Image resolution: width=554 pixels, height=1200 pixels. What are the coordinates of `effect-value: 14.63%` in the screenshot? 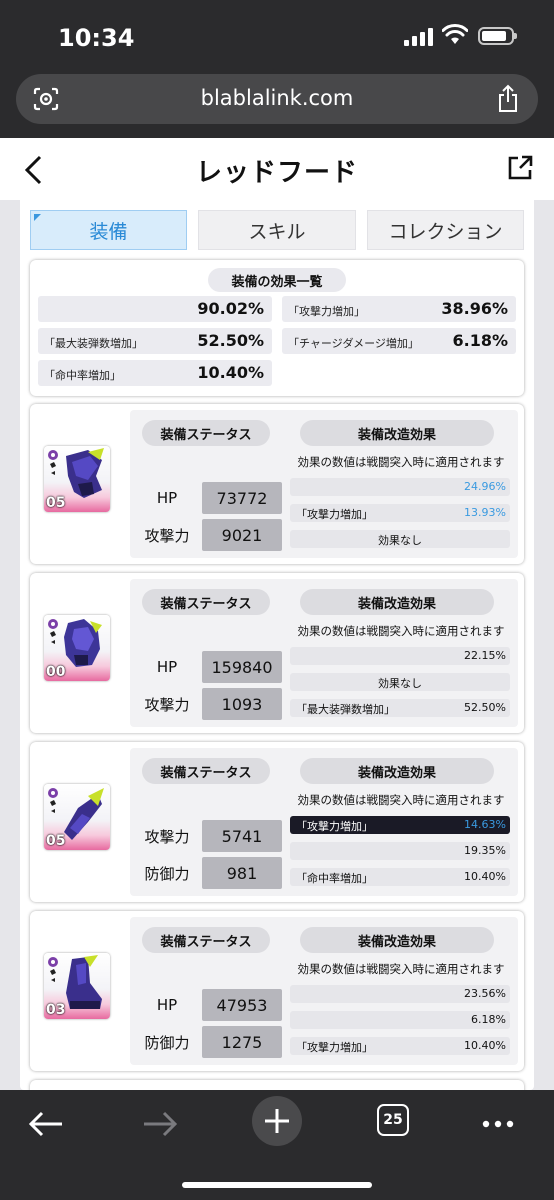 It's located at (485, 824).